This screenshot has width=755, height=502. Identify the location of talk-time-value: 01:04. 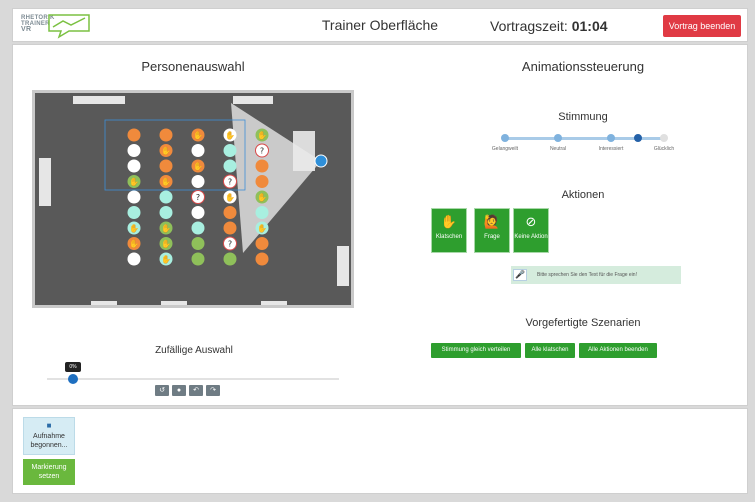
(589, 26).